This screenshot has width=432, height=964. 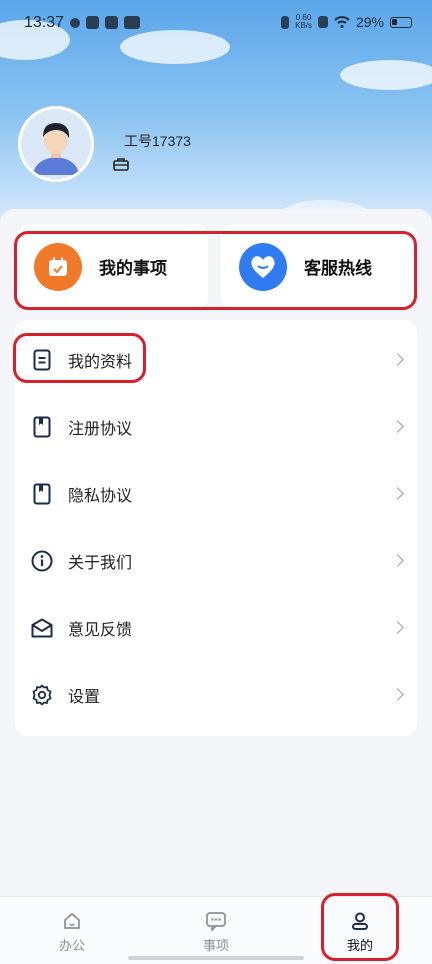 I want to click on menu-item-label: 关于我们, so click(x=100, y=563).